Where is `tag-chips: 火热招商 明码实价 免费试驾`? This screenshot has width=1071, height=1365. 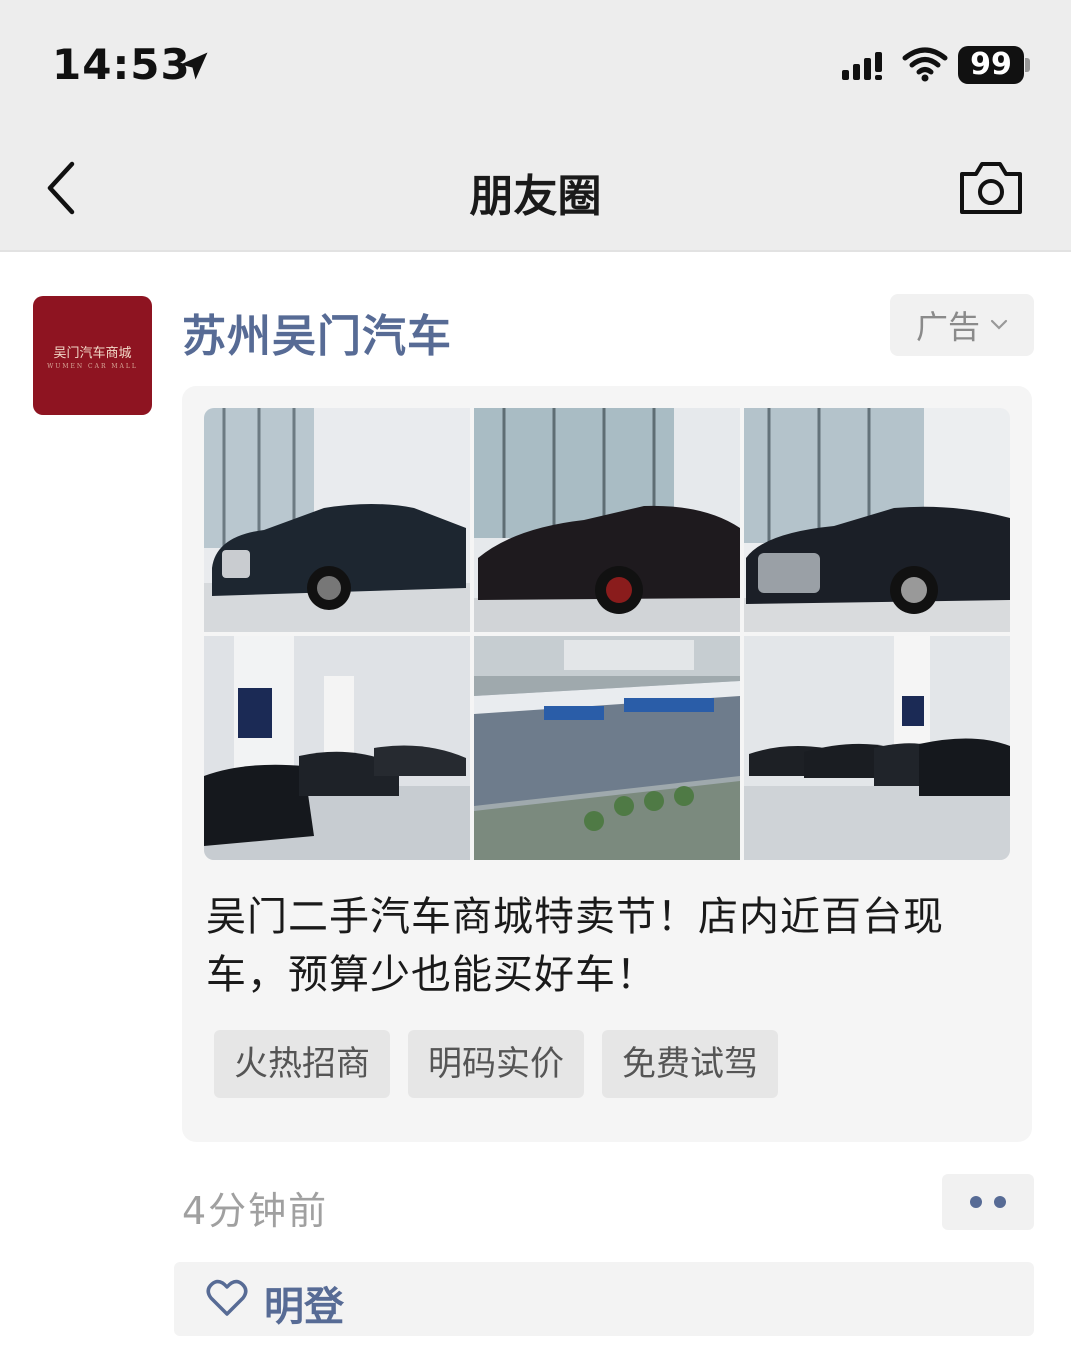
tag-chips: 火热招商 明码实价 免费试驾 is located at coordinates (496, 1064).